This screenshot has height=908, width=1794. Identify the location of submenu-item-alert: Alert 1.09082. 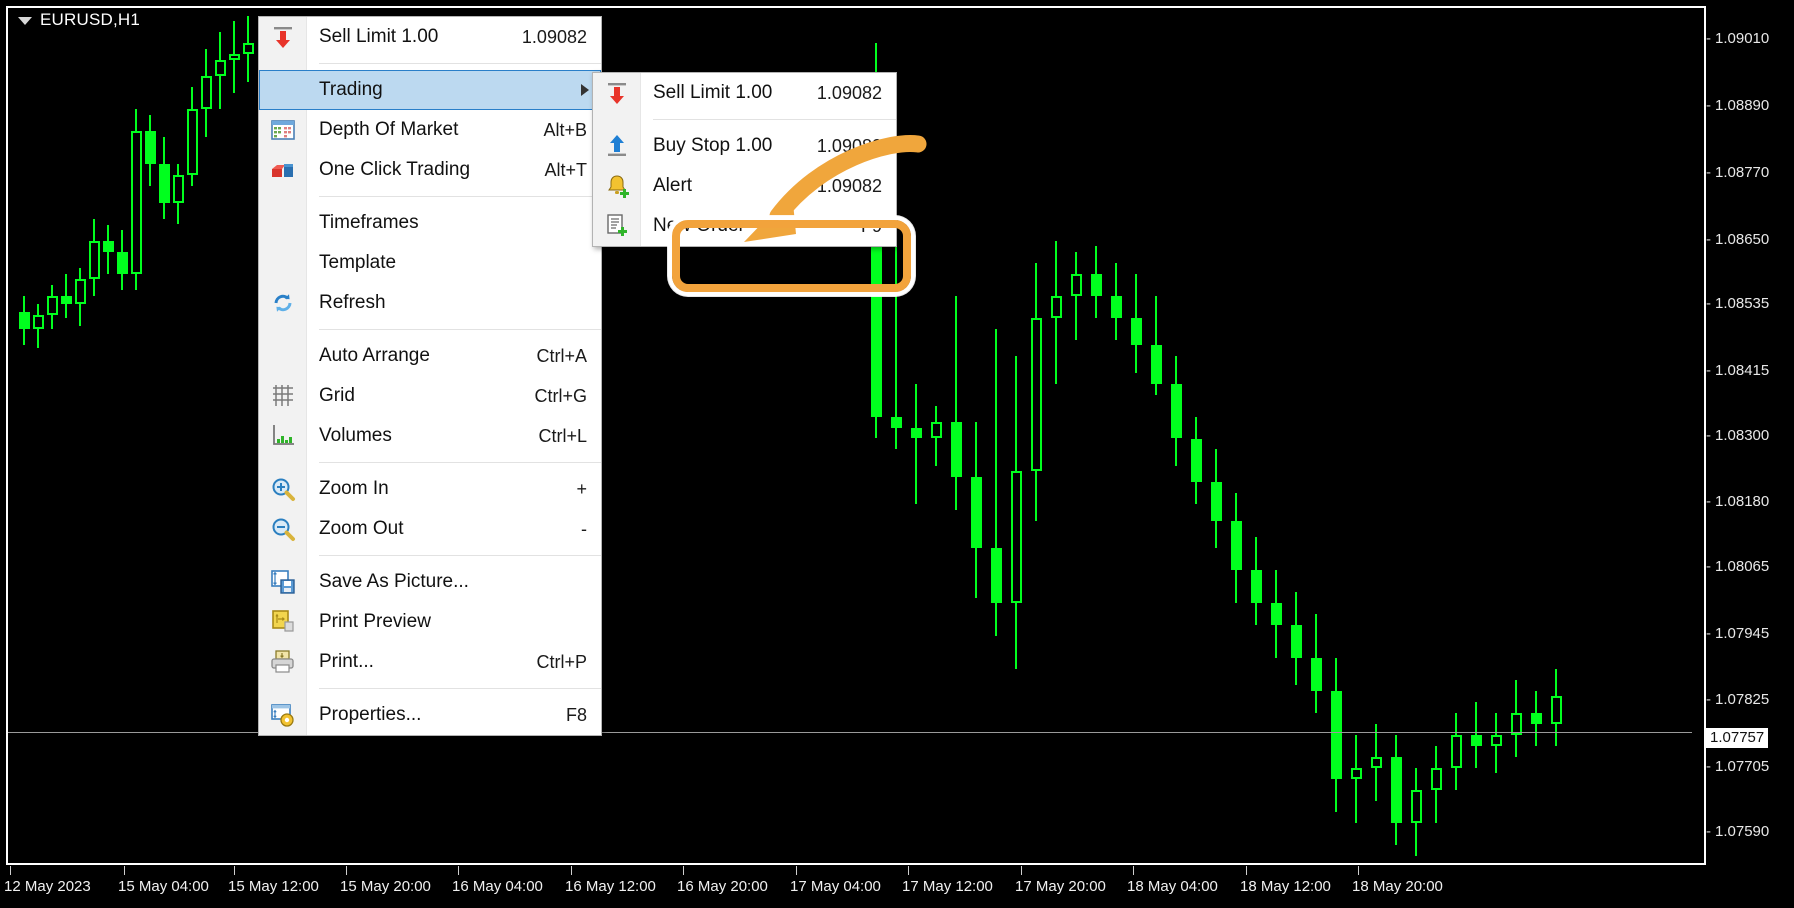
(744, 186).